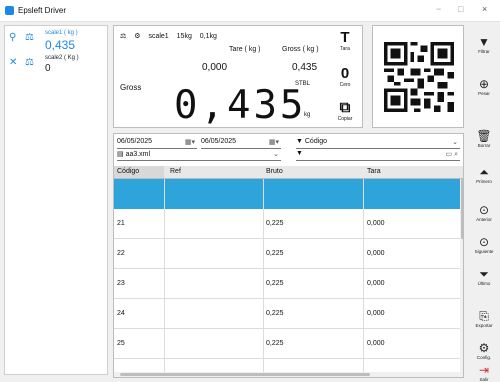  Describe the element at coordinates (199, 155) in the screenshot. I see `file-select: ▤ aa3.xml ⌄` at that location.